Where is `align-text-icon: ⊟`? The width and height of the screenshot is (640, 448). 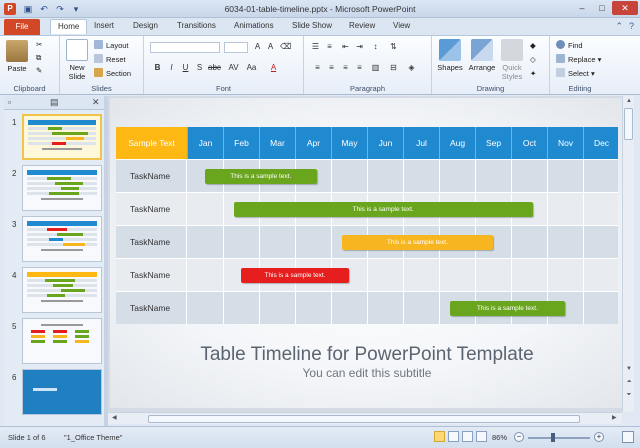
align-text-icon: ⊟ is located at coordinates (393, 67).